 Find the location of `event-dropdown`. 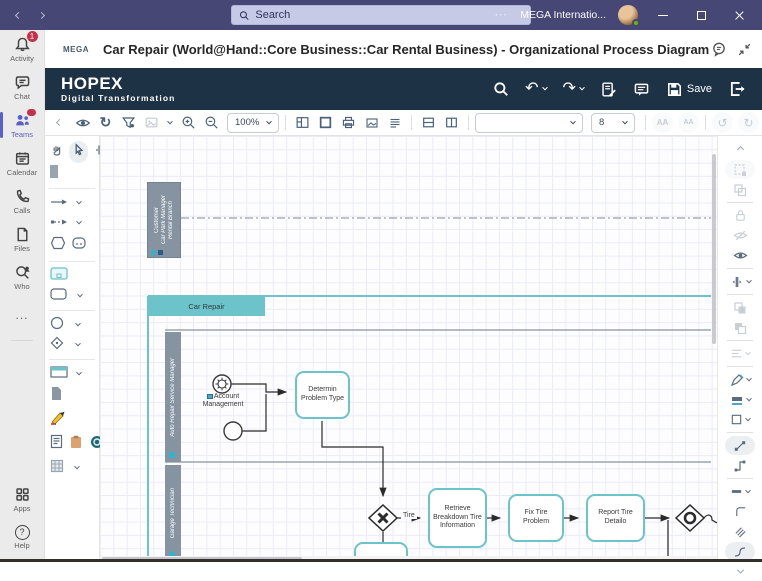

event-dropdown is located at coordinates (78, 323).